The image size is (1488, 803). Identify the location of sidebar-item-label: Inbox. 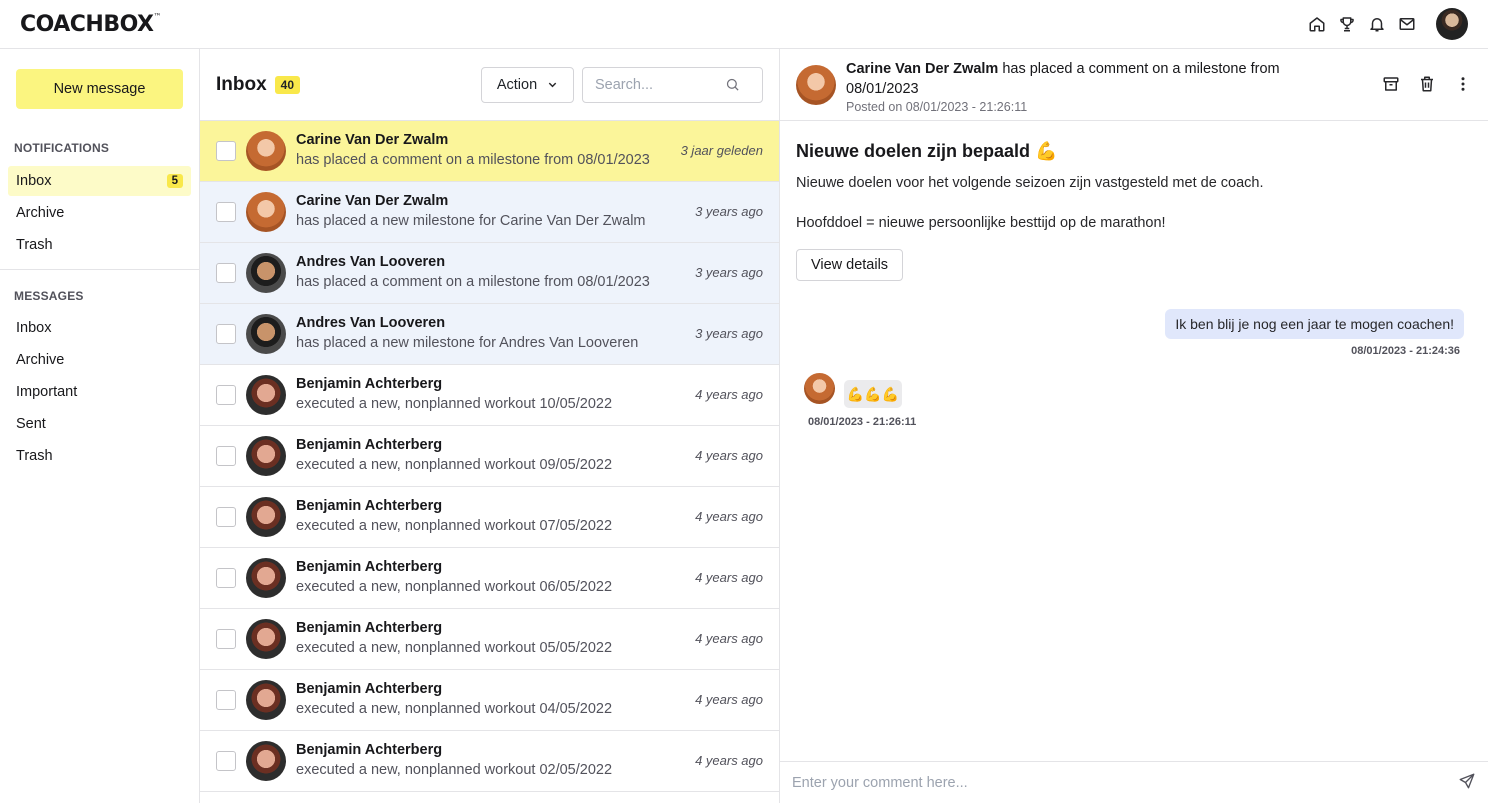
(34, 328).